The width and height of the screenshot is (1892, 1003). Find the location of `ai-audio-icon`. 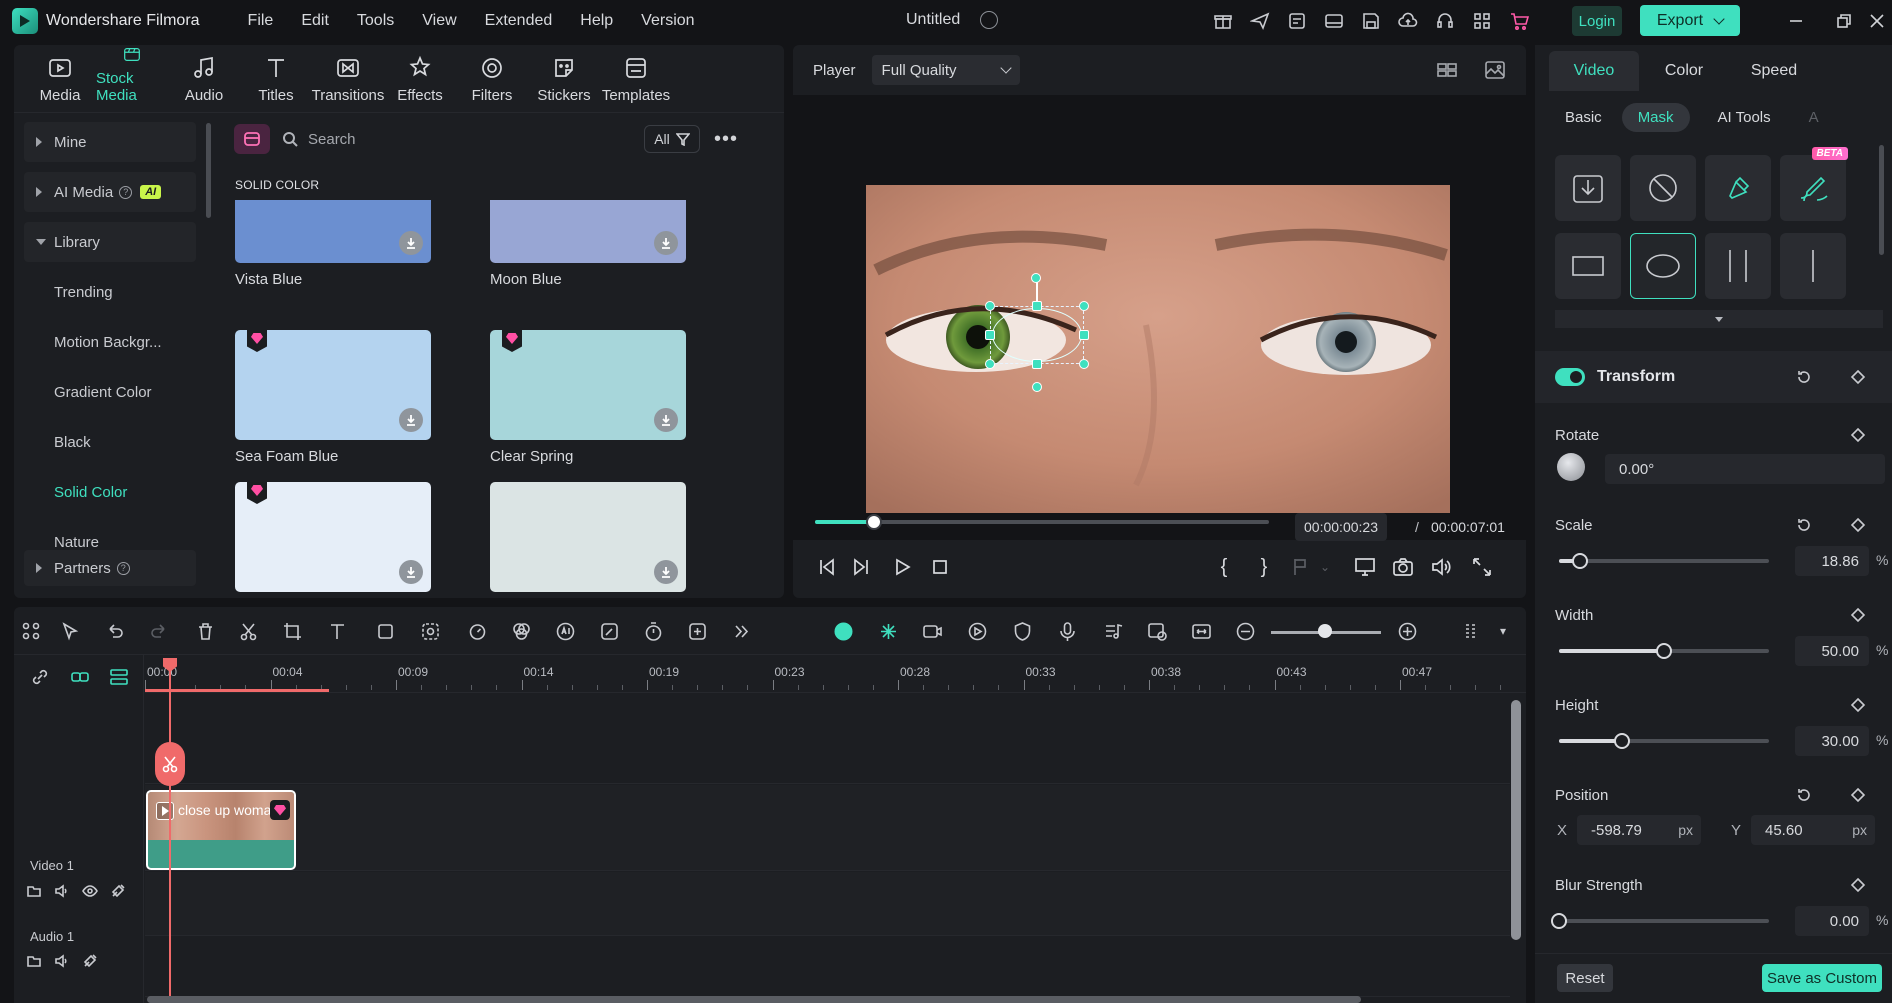

ai-audio-icon is located at coordinates (565, 631).